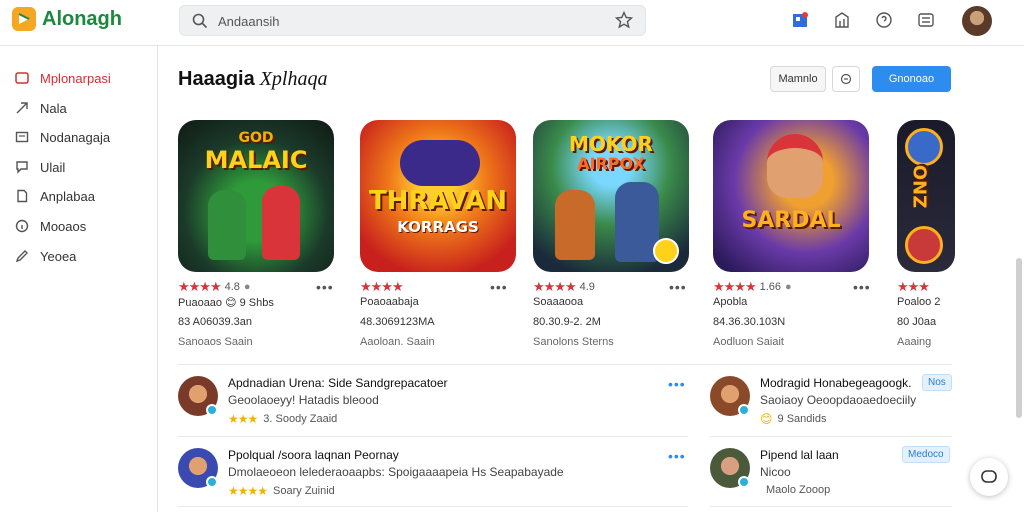  What do you see at coordinates (565, 364) in the screenshot?
I see `section-divider` at bounding box center [565, 364].